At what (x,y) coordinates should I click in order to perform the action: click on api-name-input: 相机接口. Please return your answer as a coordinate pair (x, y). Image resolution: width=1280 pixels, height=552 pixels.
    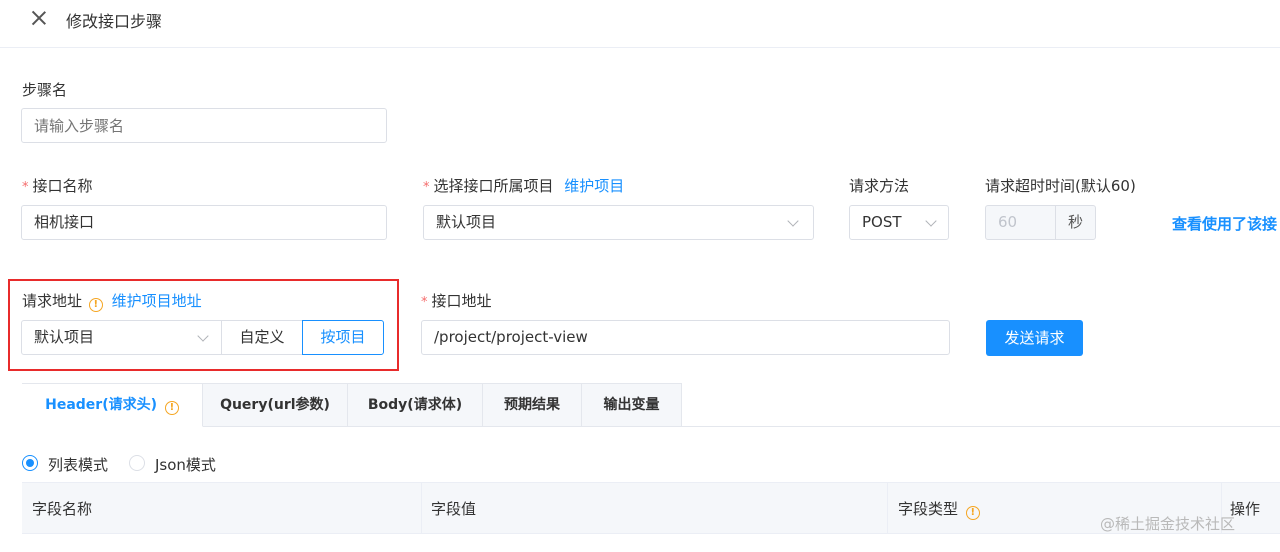
    Looking at the image, I should click on (204, 222).